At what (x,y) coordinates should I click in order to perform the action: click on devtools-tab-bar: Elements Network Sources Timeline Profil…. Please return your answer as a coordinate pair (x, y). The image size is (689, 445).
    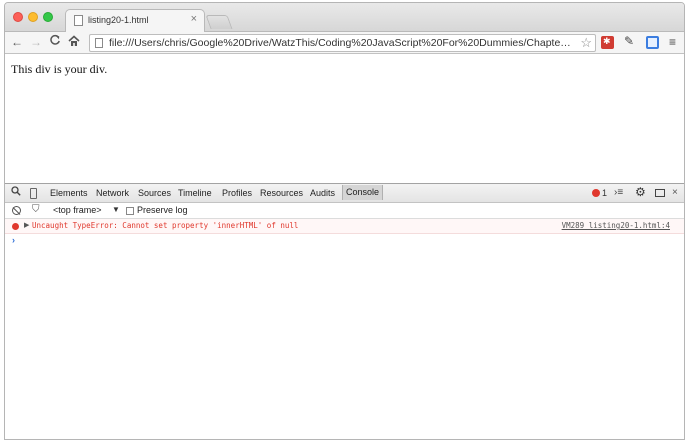
    Looking at the image, I should click on (344, 193).